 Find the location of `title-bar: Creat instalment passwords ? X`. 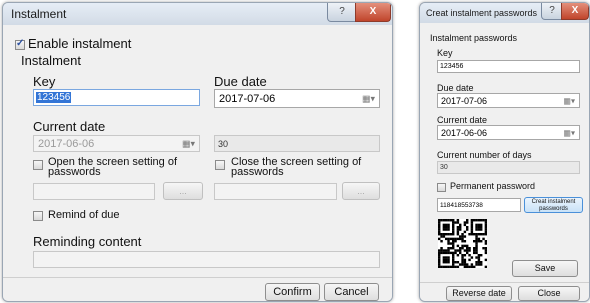

title-bar: Creat instalment passwords ? X is located at coordinates (504, 13).